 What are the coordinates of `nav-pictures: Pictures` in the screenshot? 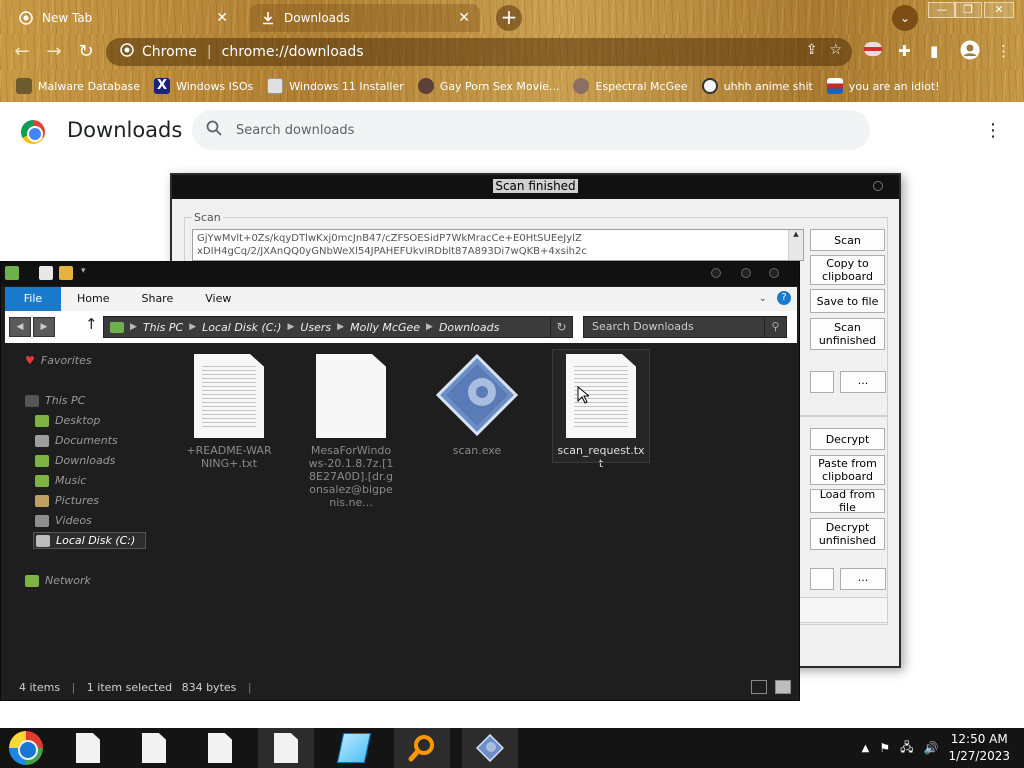 It's located at (67, 500).